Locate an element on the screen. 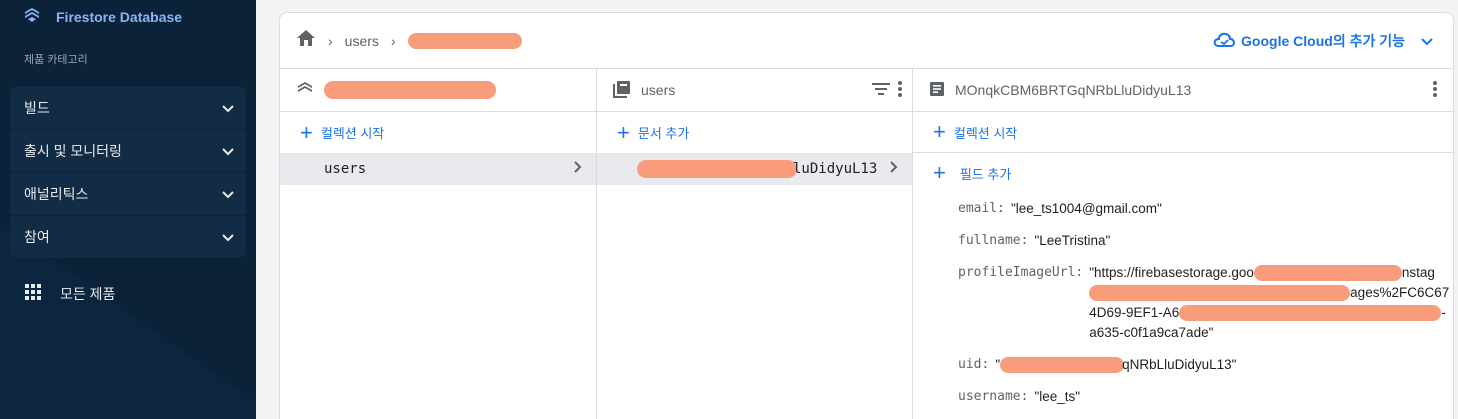 The image size is (1458, 419). add-field-button: + 필드 추가 is located at coordinates (1183, 173).